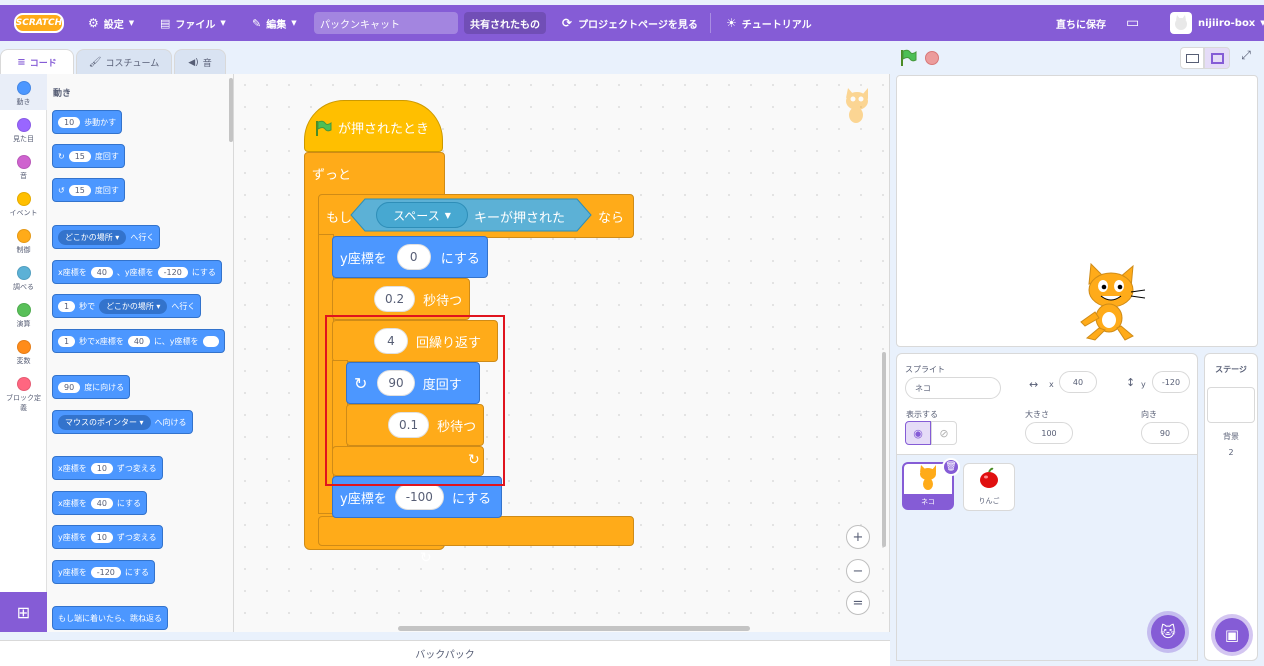  Describe the element at coordinates (1231, 23) in the screenshot. I see `account-menu: nijiiro-box ▼` at that location.